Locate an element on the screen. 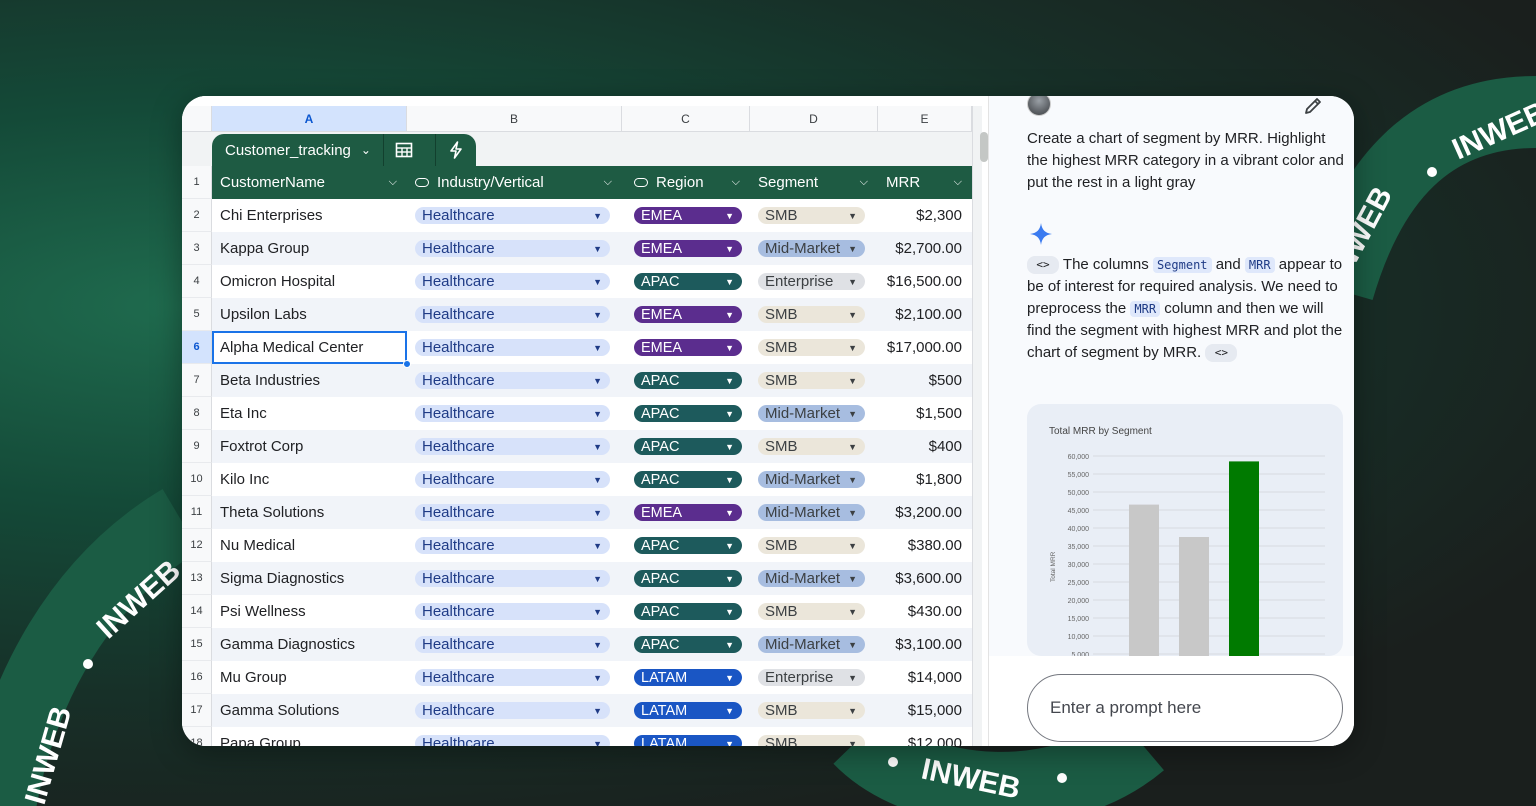 The width and height of the screenshot is (1536, 806). segment-dropdown-chip: Enterprise ▼ is located at coordinates (811, 281).